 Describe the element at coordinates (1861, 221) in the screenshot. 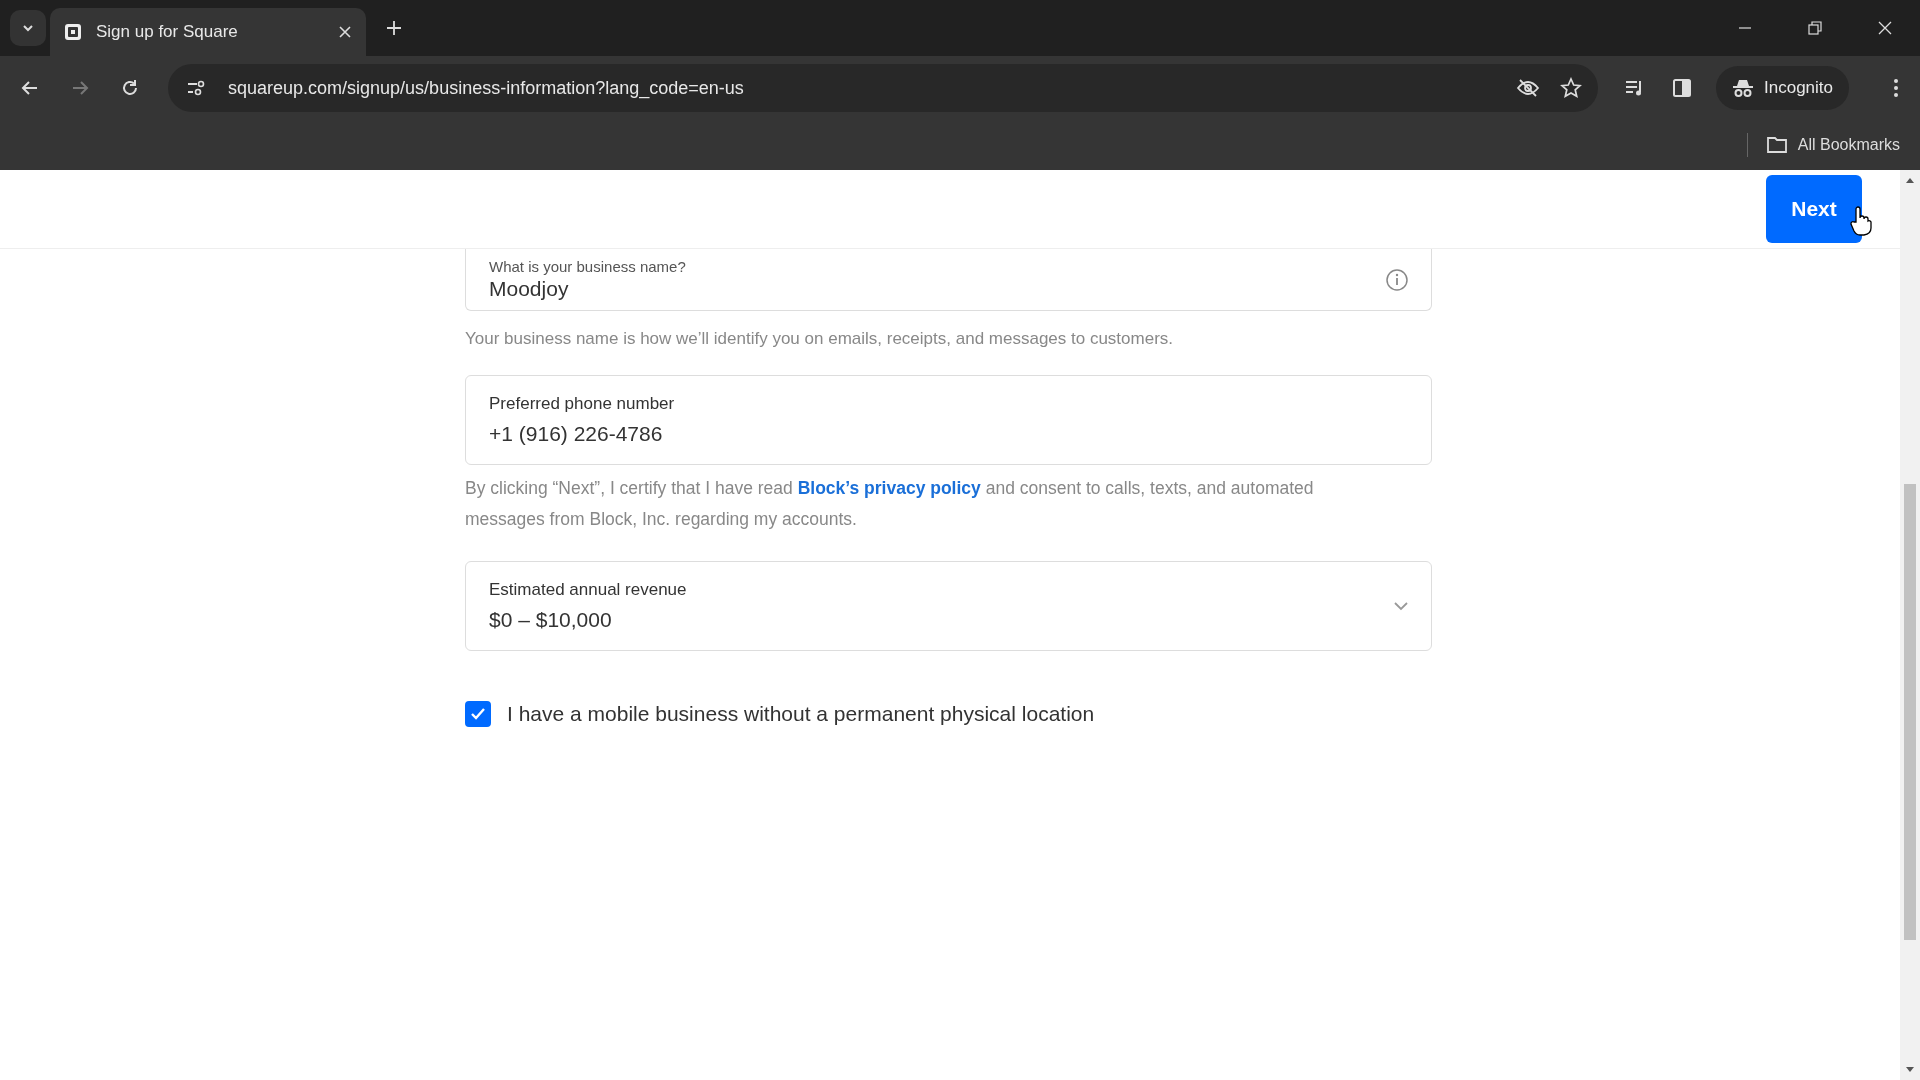

I see `hand-cursor-icon` at that location.